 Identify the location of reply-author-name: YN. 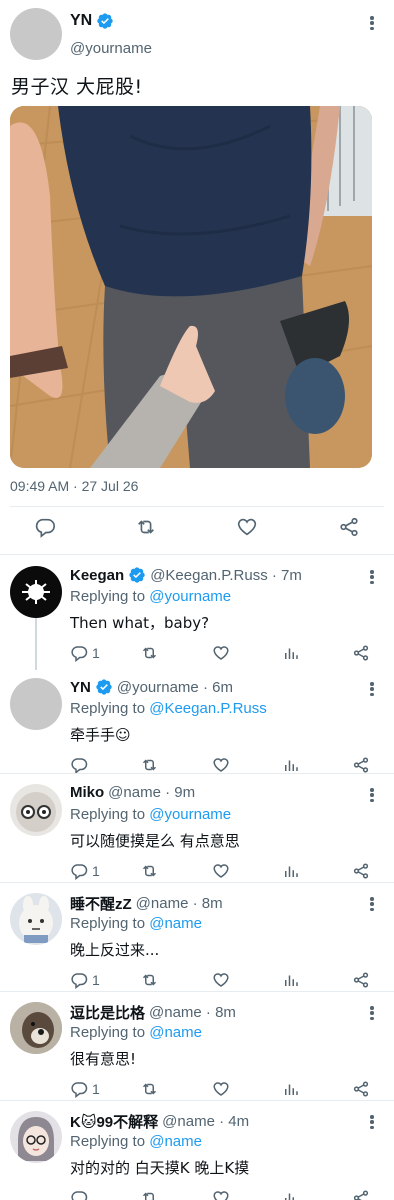
(80, 687).